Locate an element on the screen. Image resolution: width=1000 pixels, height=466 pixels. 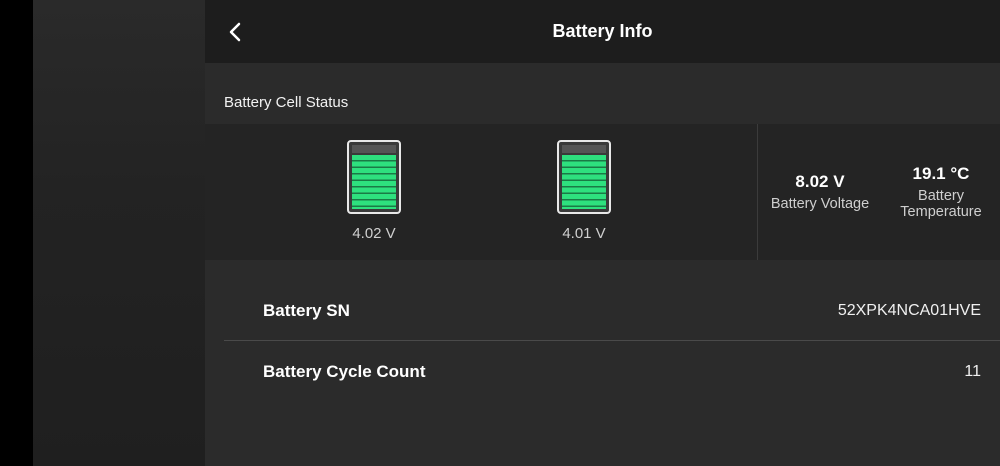
cell-2: 4.01 V is located at coordinates (584, 191).